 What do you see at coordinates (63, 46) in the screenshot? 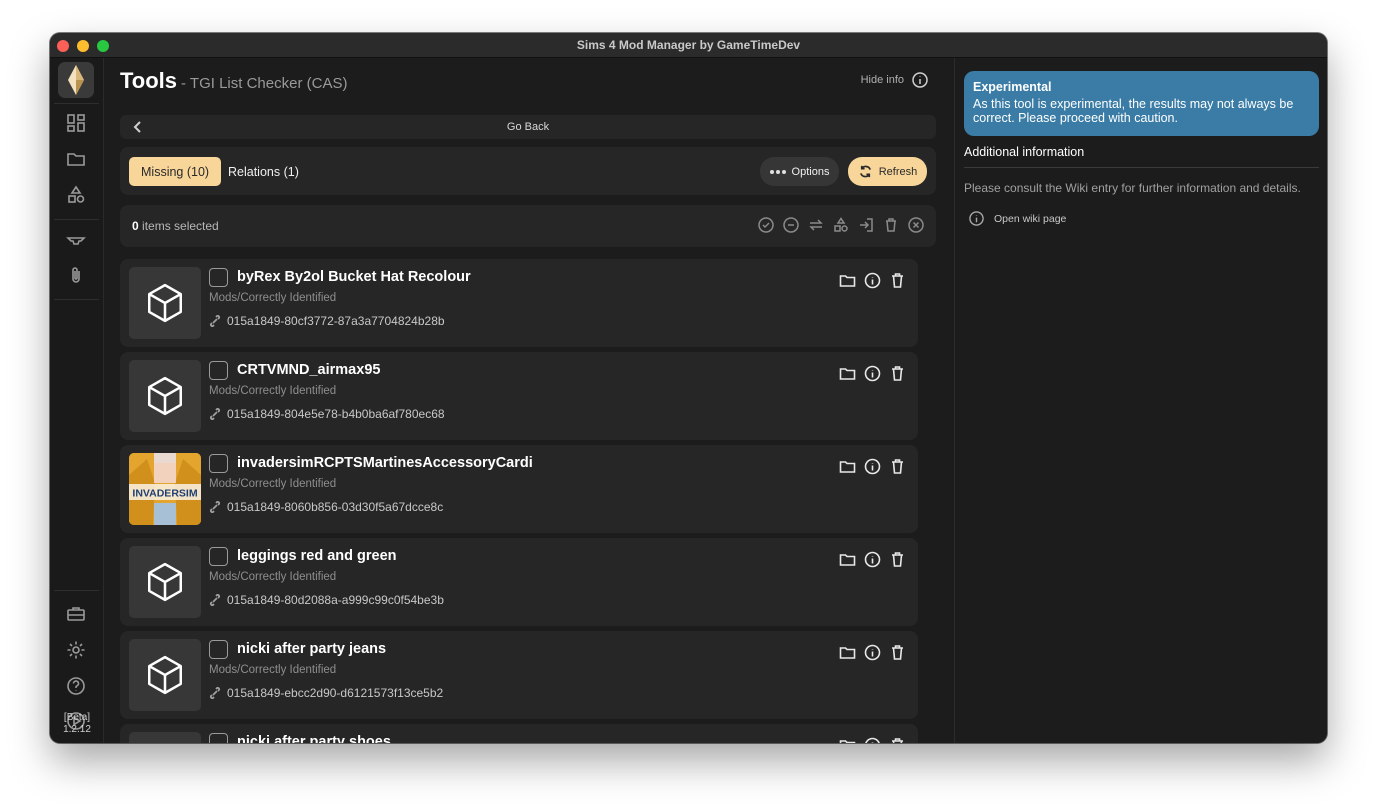
I see `close-window-button` at bounding box center [63, 46].